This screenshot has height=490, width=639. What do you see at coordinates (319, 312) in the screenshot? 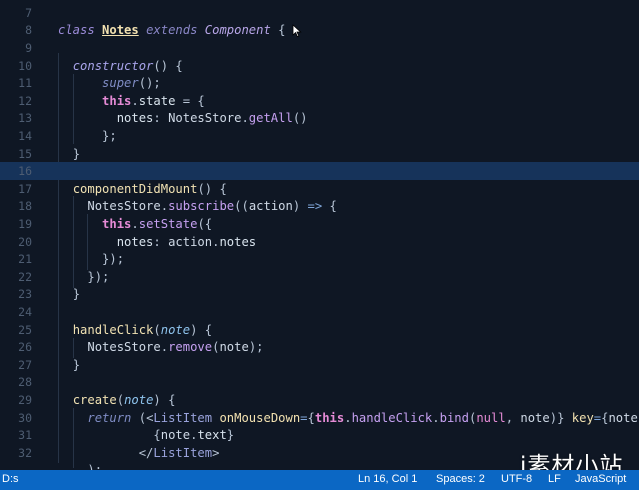
I see `code-line: 24` at bounding box center [319, 312].